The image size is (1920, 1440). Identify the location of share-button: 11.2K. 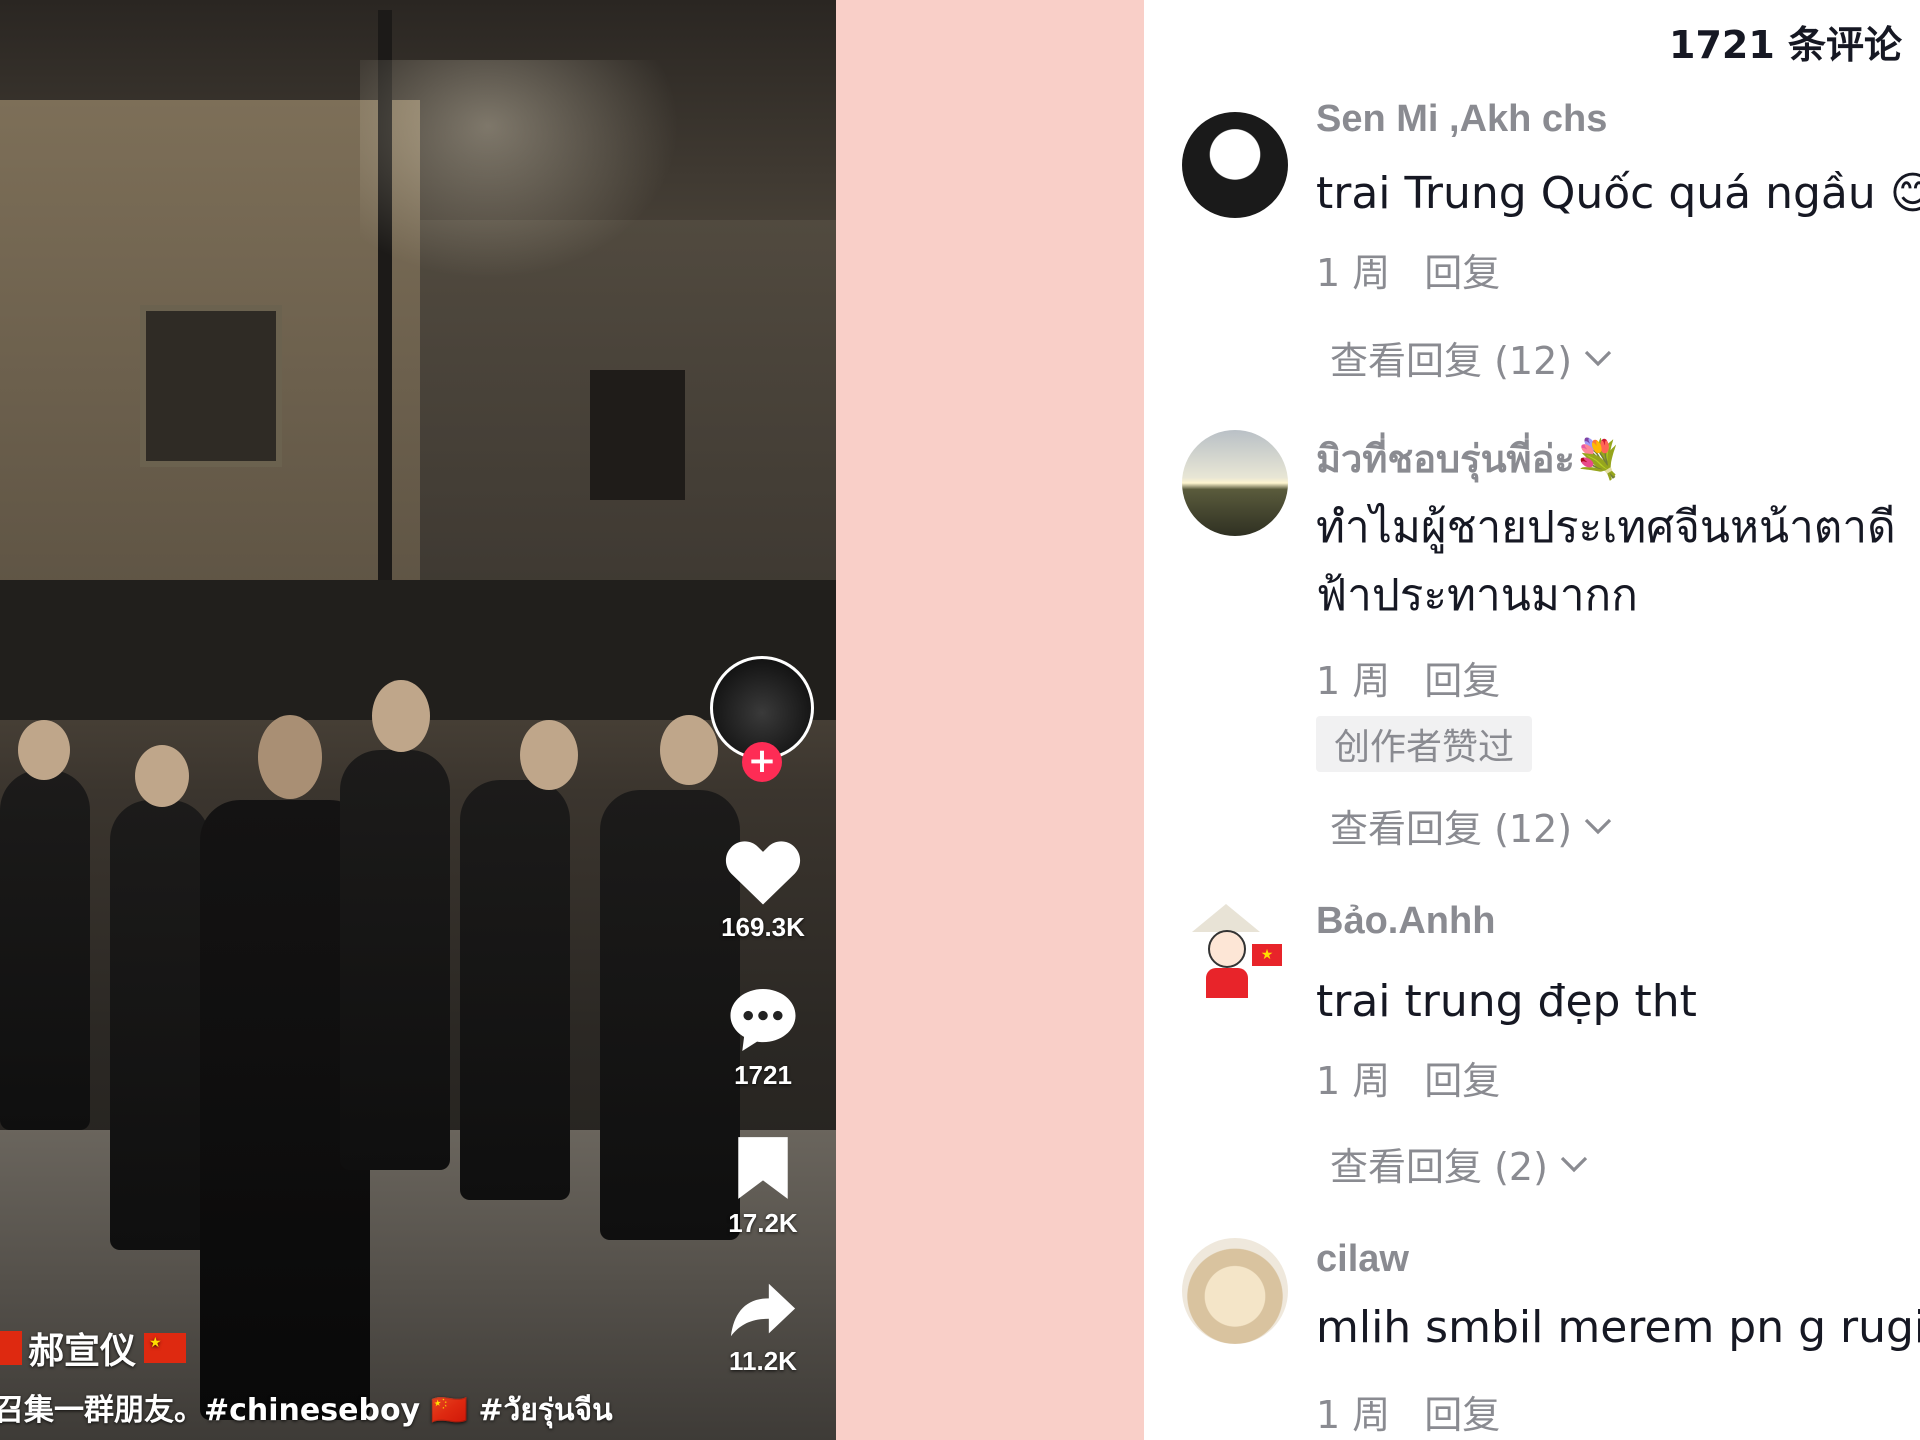
(763, 1328).